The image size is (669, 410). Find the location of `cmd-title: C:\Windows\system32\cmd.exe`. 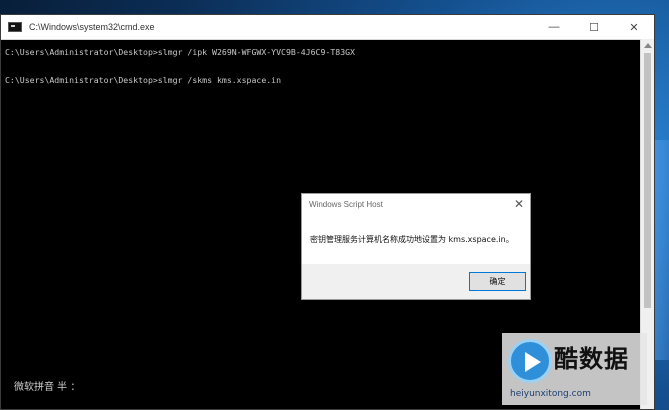

cmd-title: C:\Windows\system32\cmd.exe is located at coordinates (92, 27).